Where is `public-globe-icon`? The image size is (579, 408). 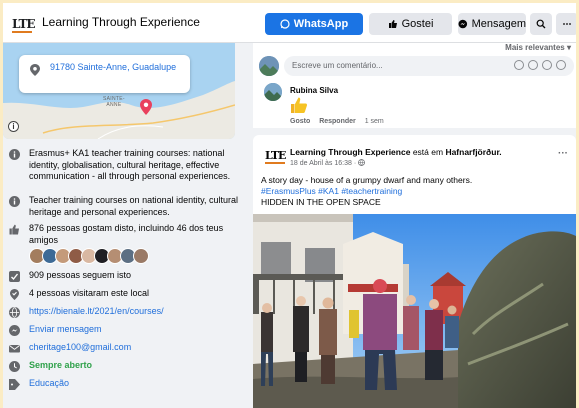 public-globe-icon is located at coordinates (362, 162).